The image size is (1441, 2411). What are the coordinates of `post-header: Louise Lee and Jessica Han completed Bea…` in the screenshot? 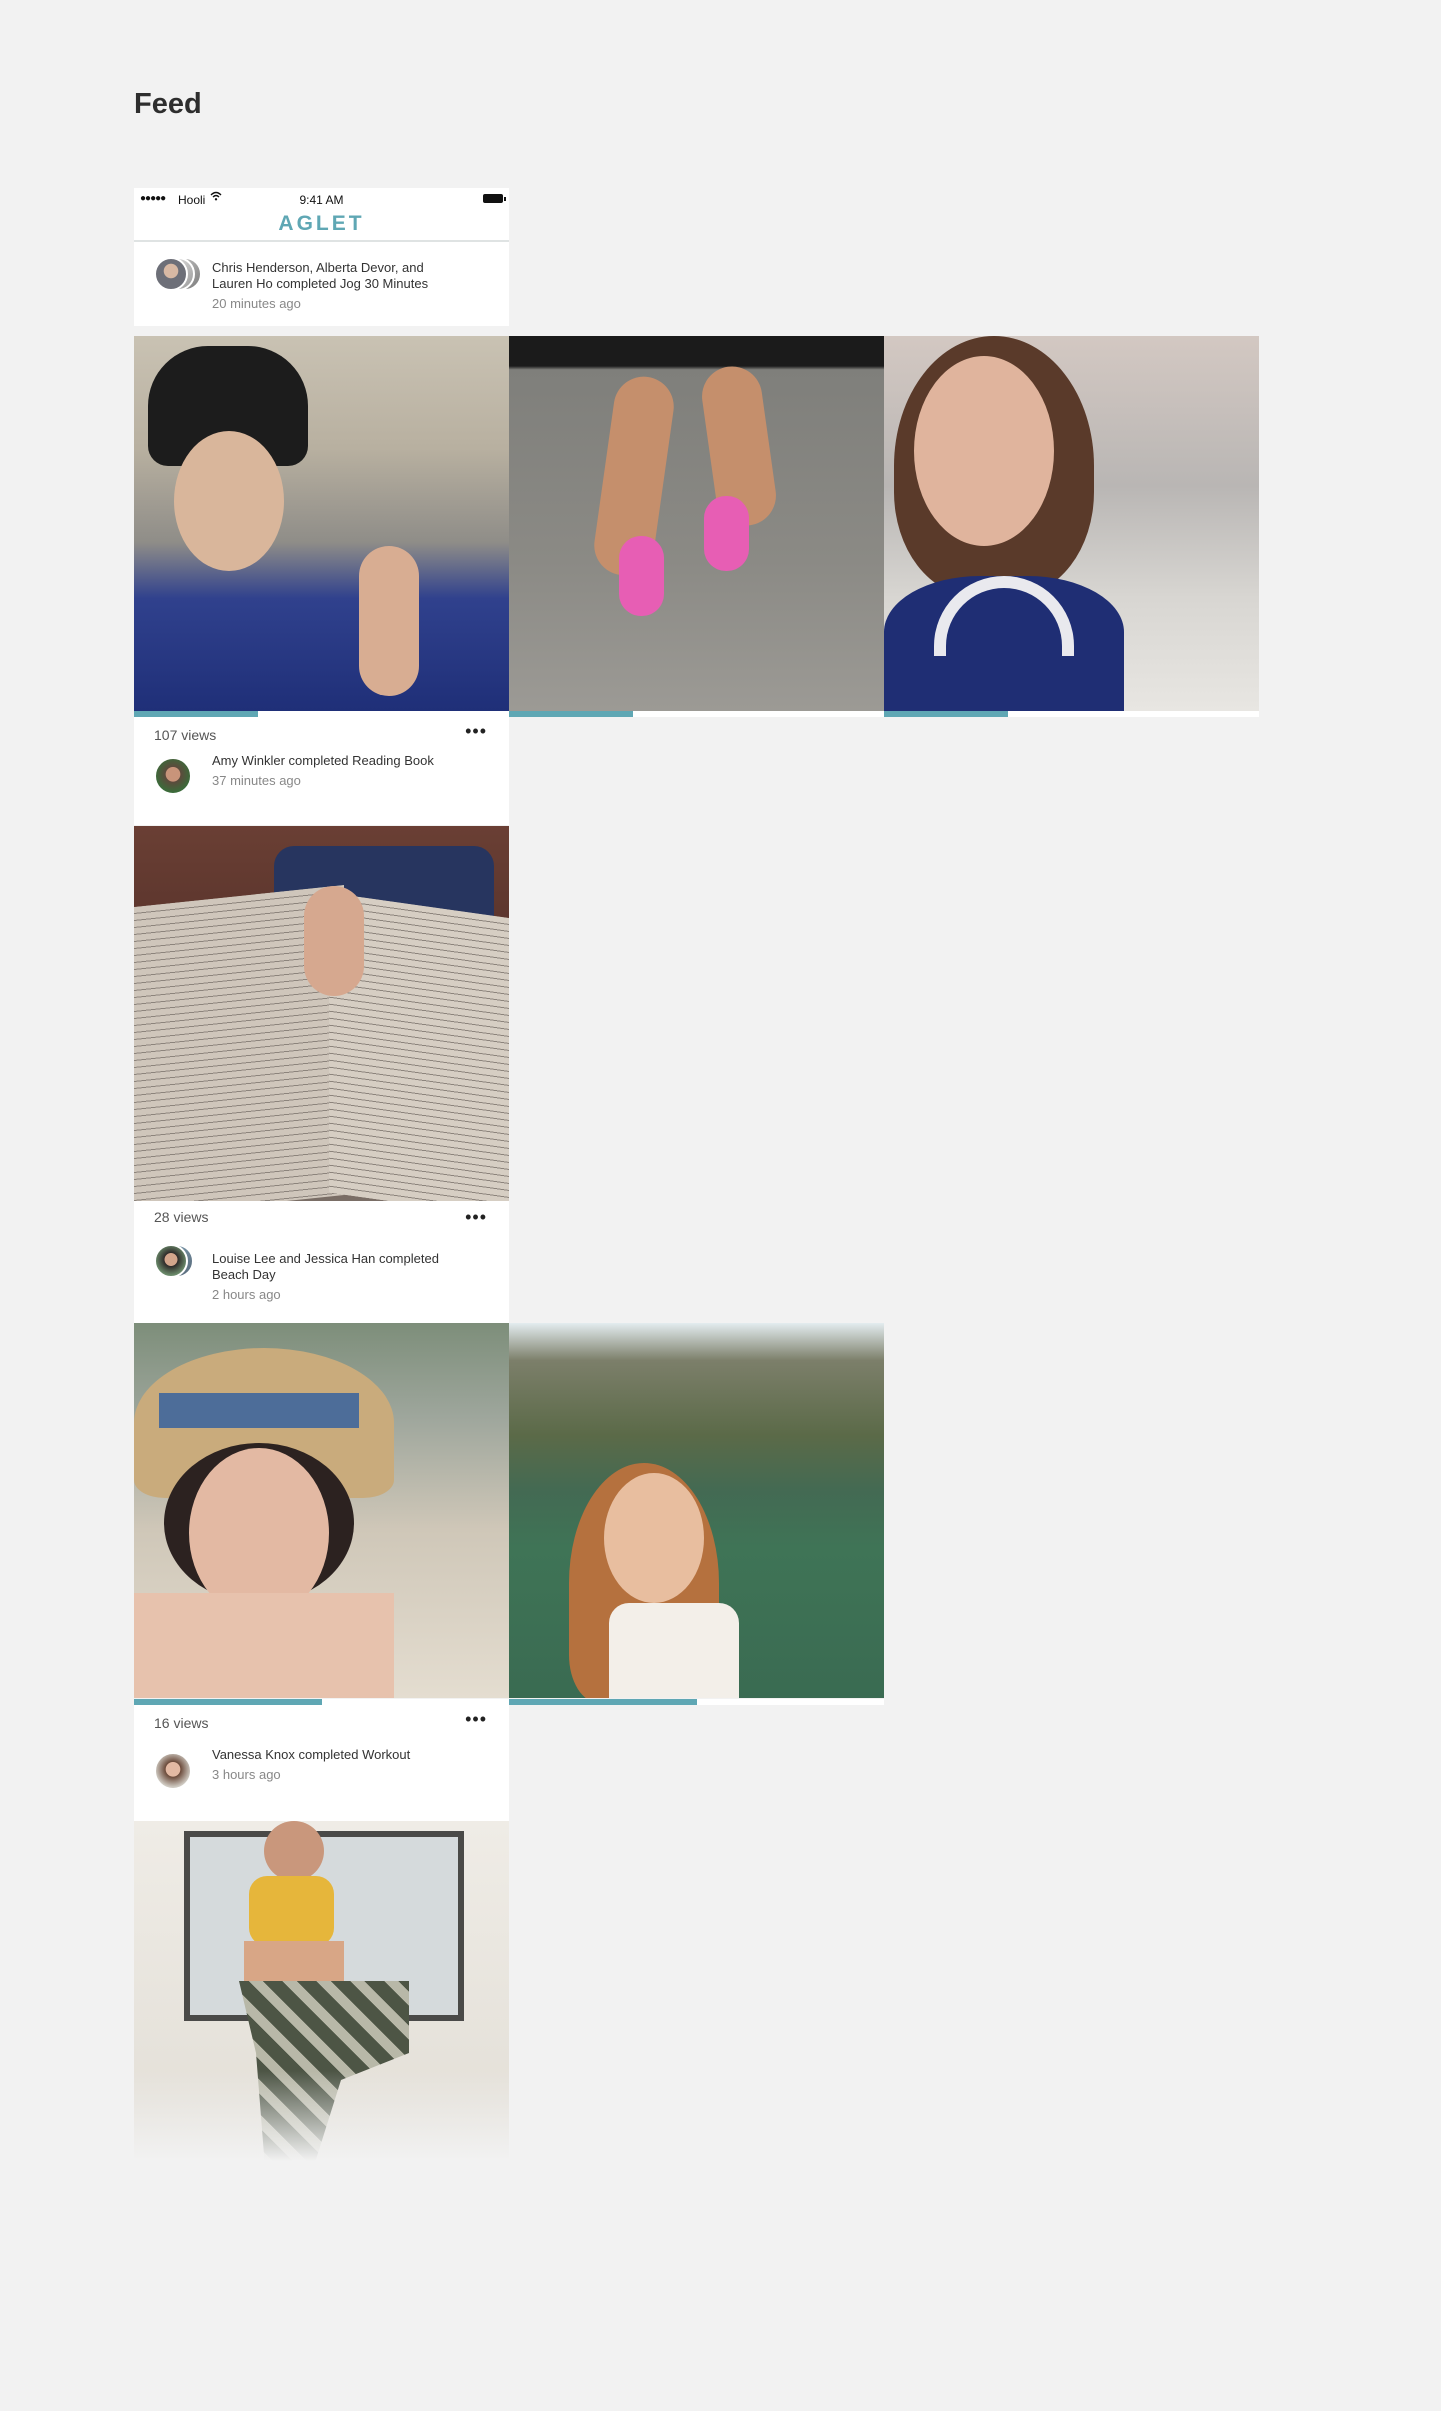 It's located at (321, 1277).